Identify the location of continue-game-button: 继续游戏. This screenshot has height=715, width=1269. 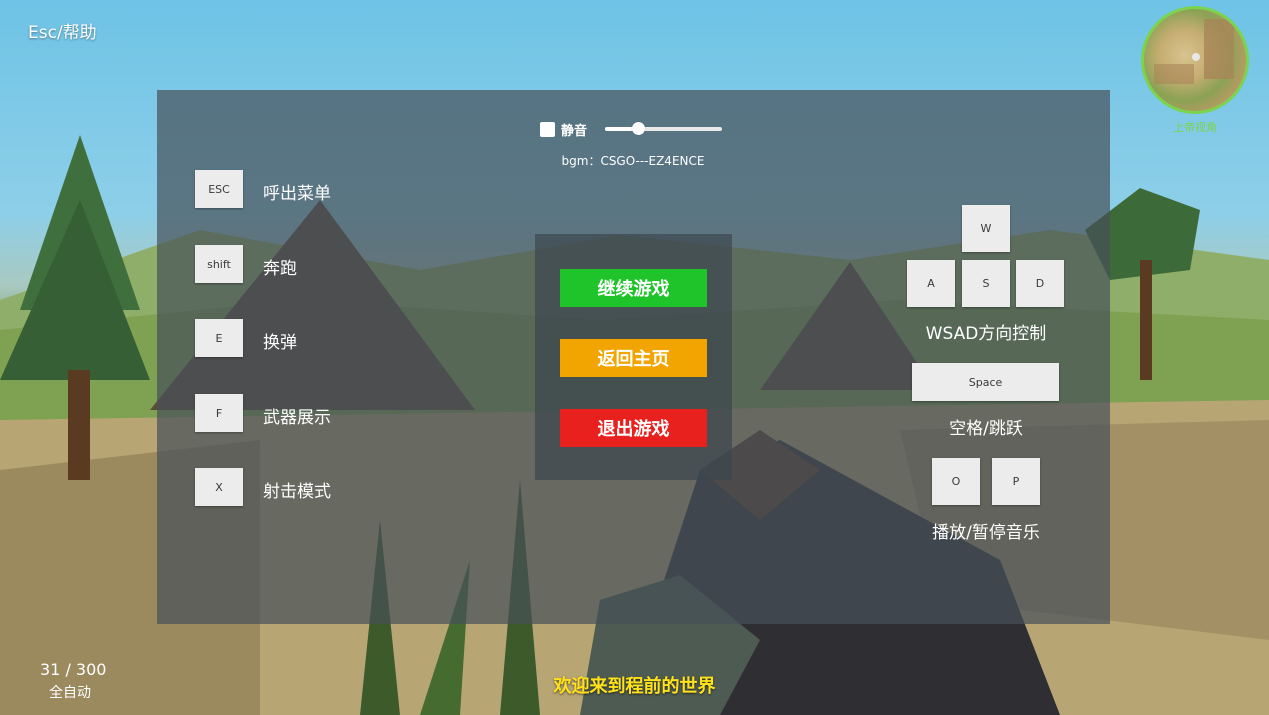
(633, 288).